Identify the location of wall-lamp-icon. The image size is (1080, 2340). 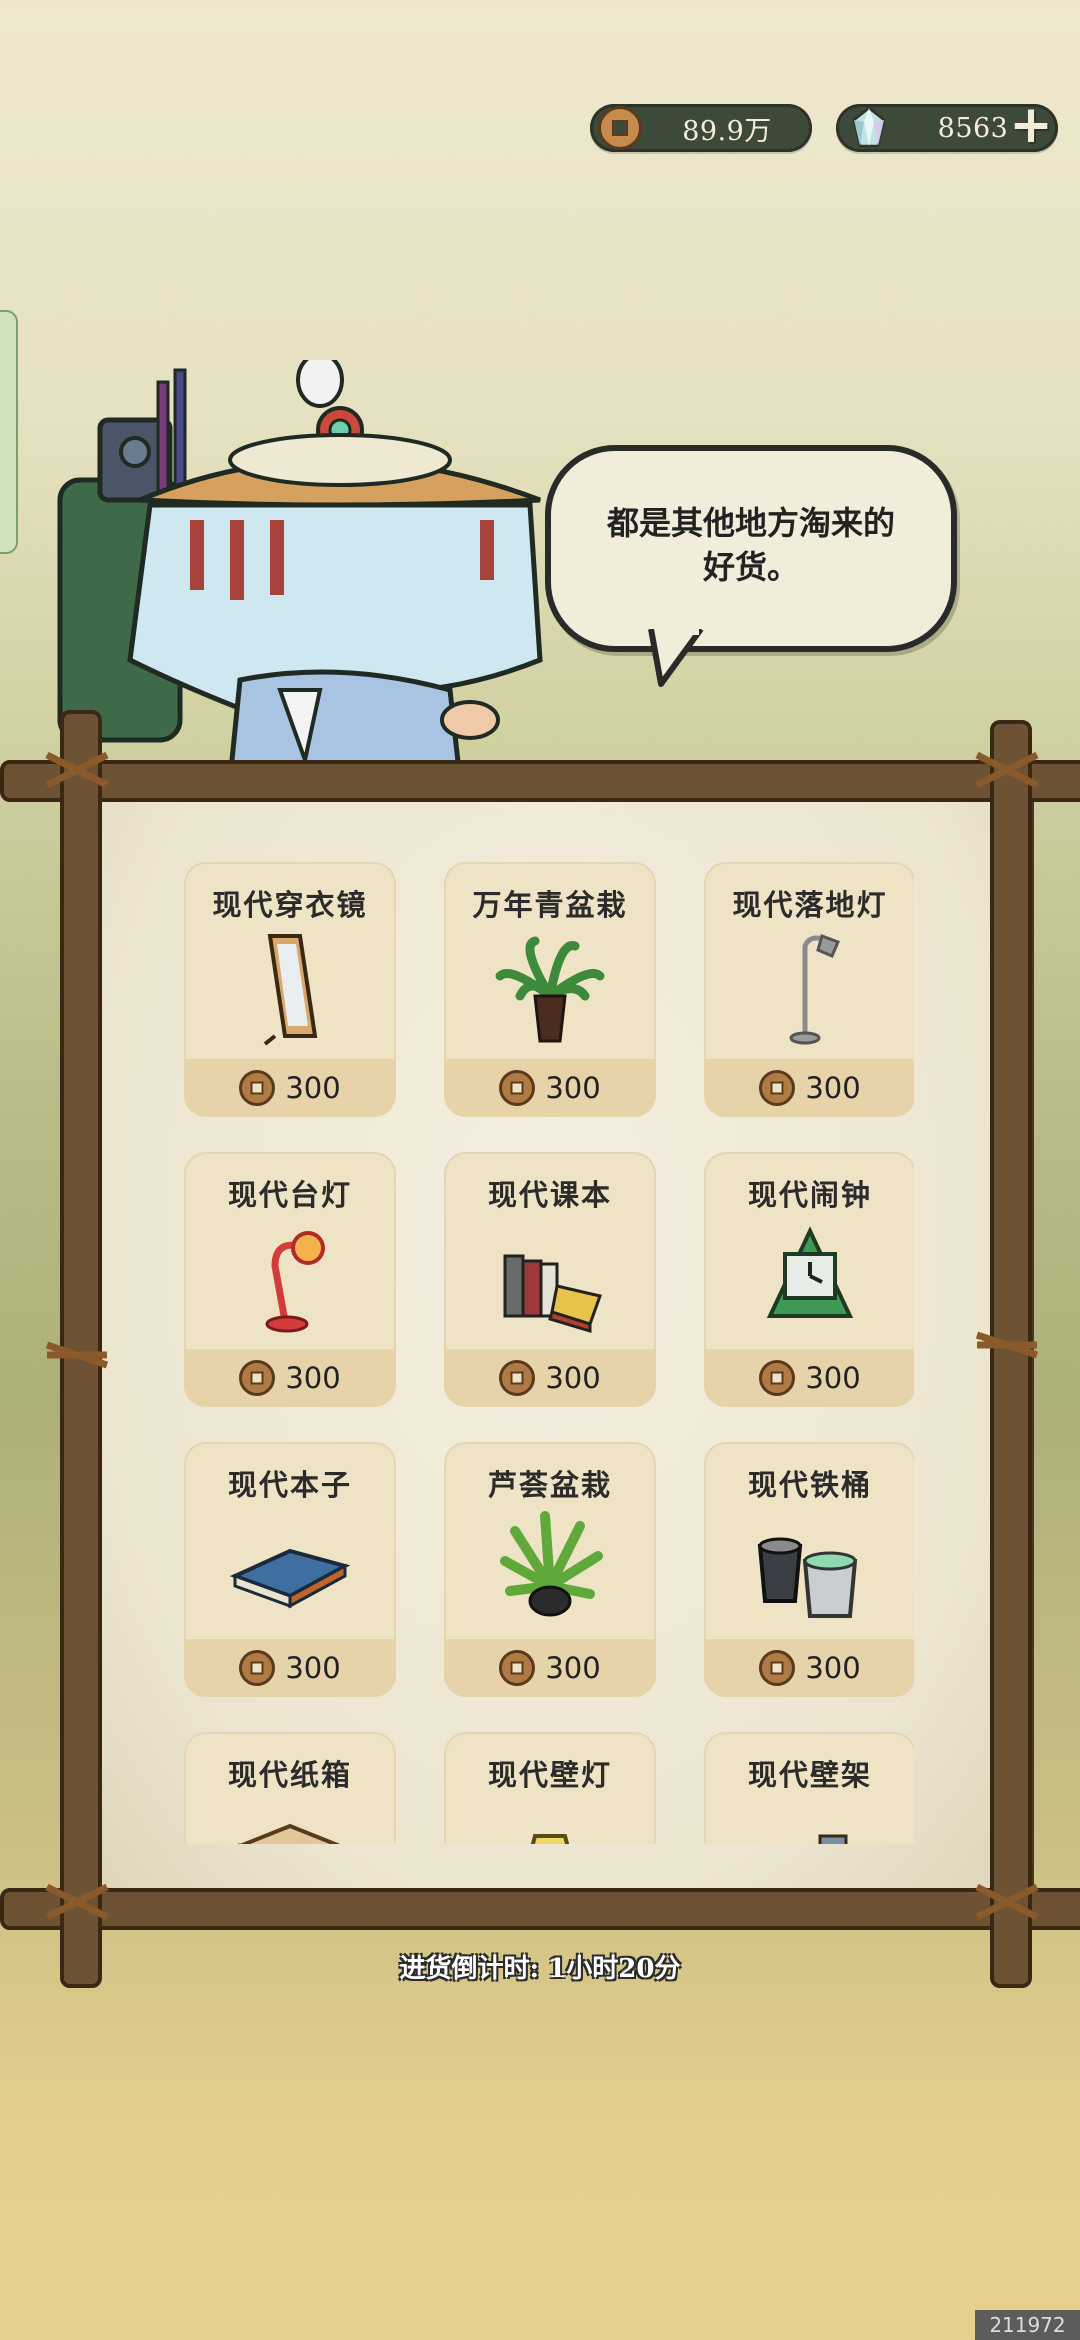
(550, 1839).